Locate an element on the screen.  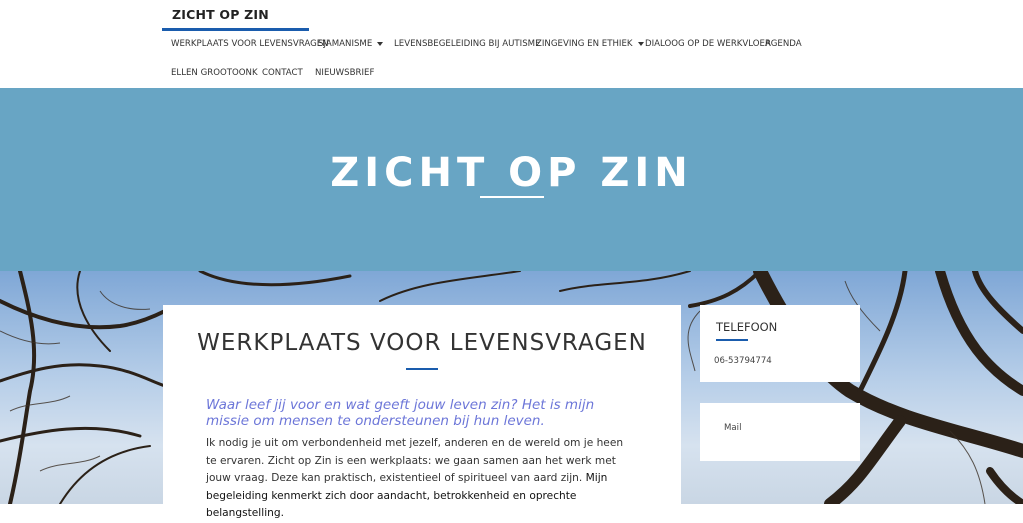
nav-item-agenda: AGENDA is located at coordinates (783, 44).